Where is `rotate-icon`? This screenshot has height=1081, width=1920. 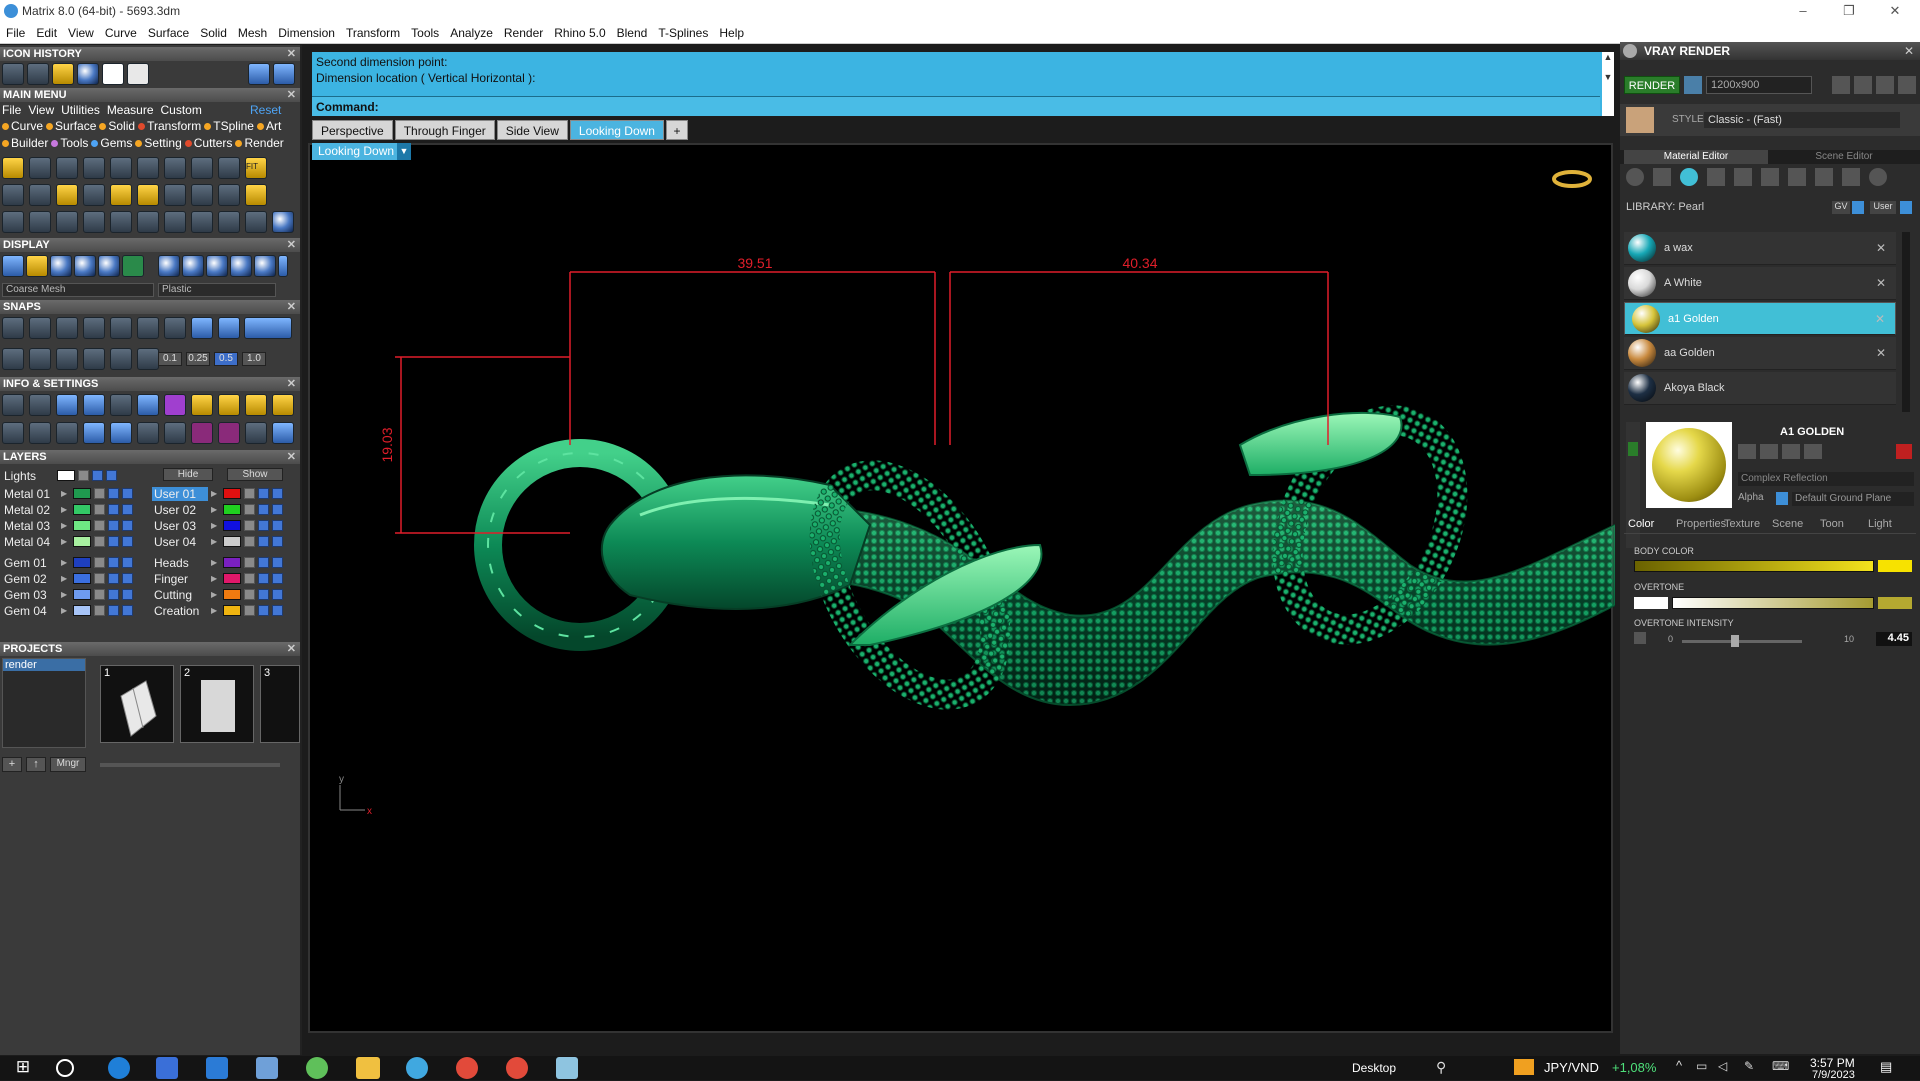 rotate-icon is located at coordinates (40, 222).